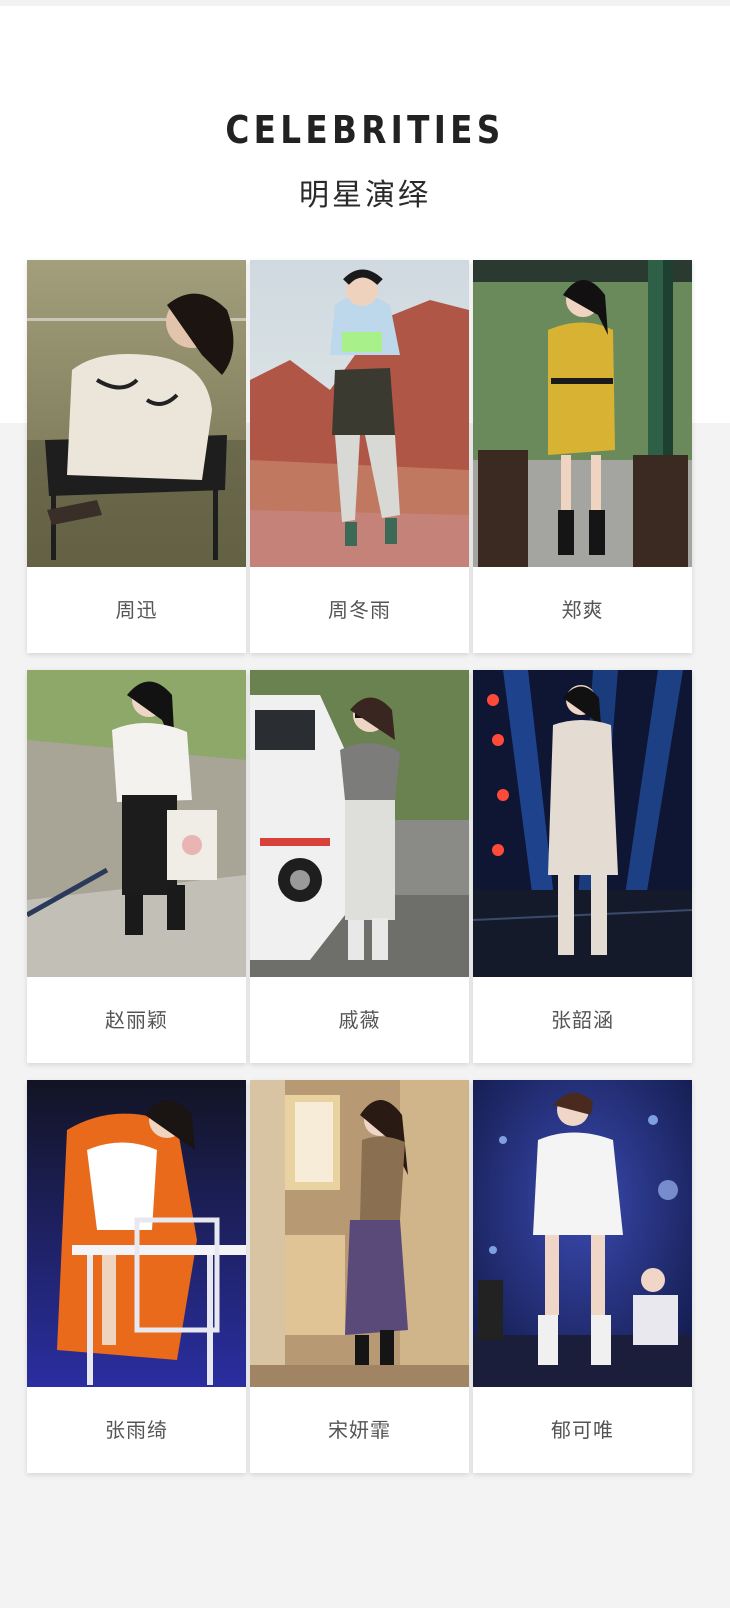  I want to click on celebrity-name: 周冬雨, so click(359, 610).